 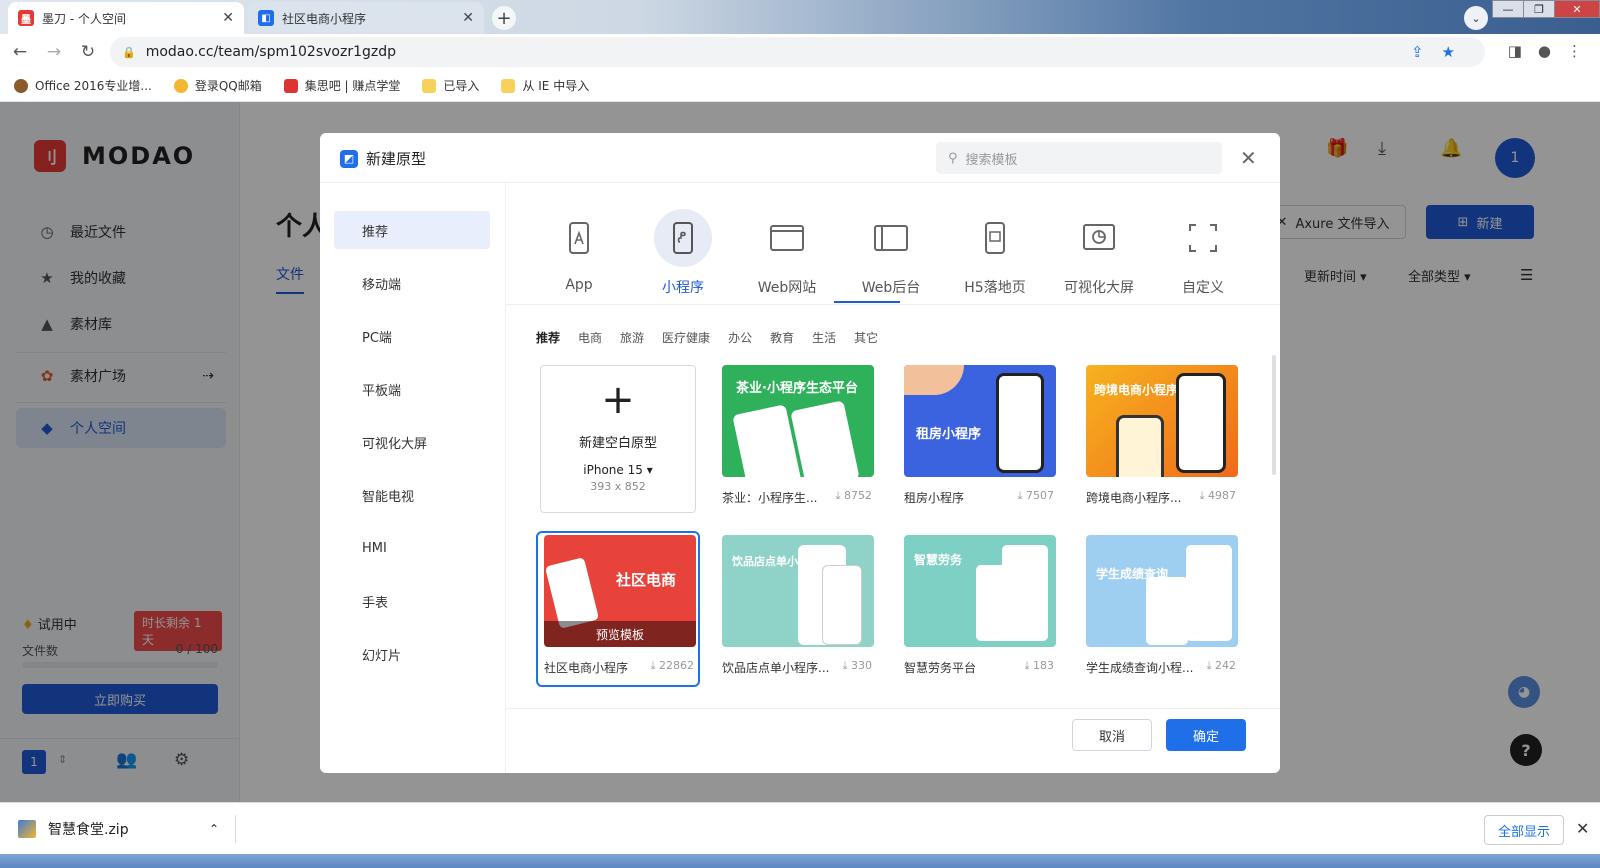 I want to click on subcat-life: 生活, so click(x=824, y=337).